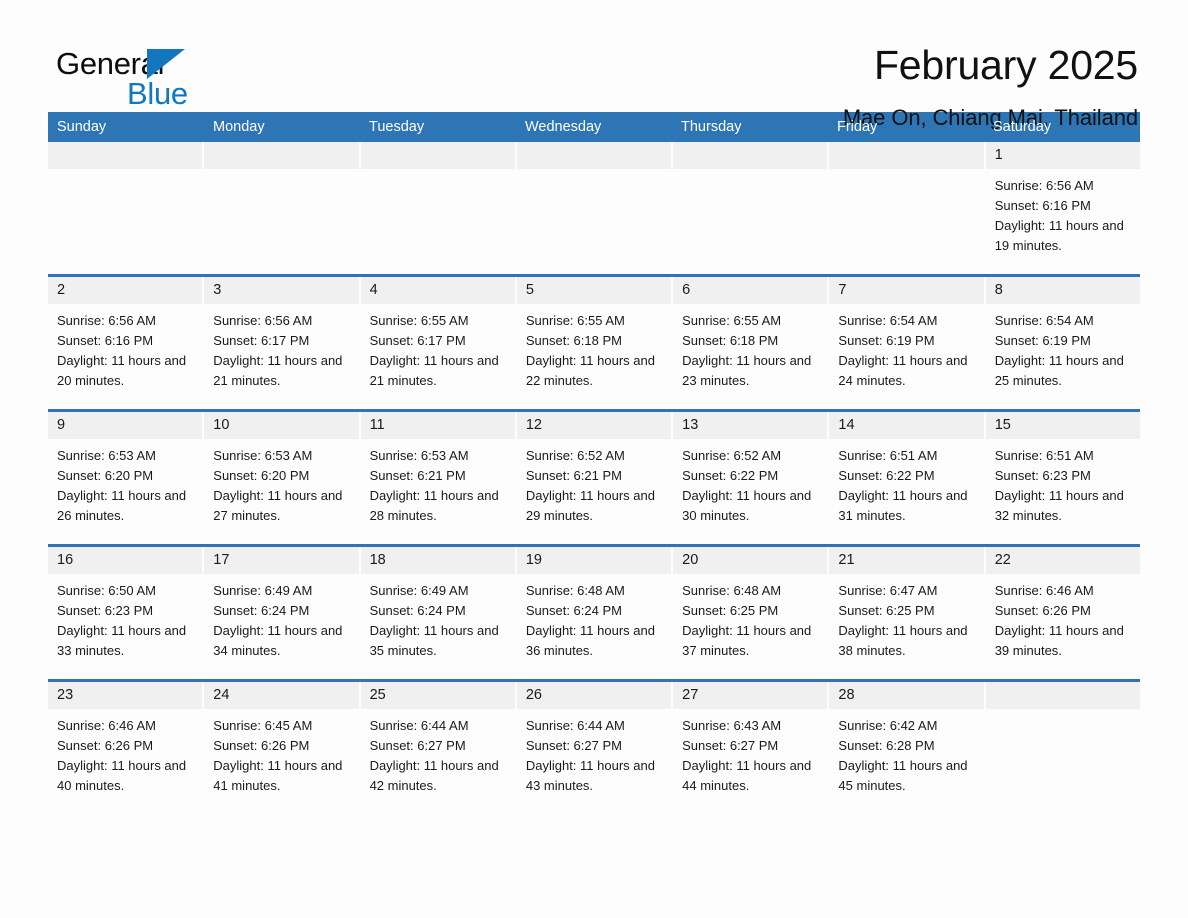 Image resolution: width=1188 pixels, height=918 pixels. Describe the element at coordinates (594, 560) in the screenshot. I see `day-number: 19` at that location.